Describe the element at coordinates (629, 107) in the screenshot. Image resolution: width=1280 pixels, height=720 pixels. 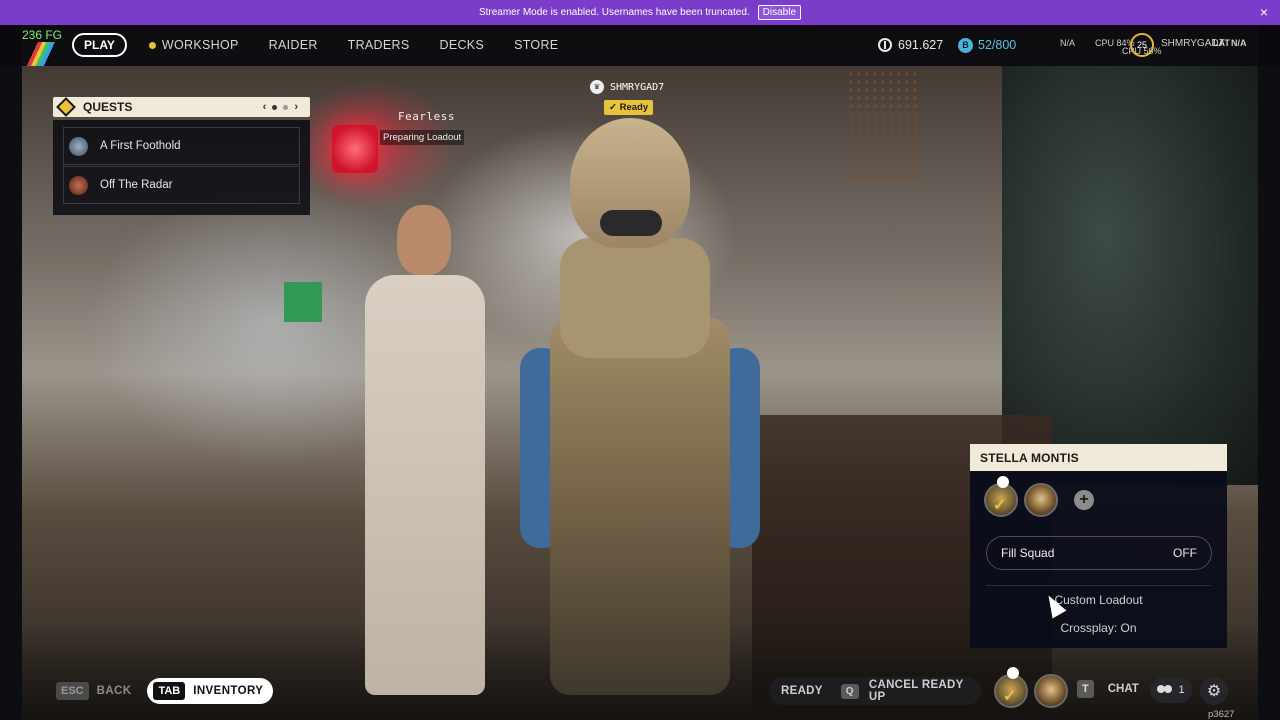
I see `ready-badge: ✓ Ready` at that location.